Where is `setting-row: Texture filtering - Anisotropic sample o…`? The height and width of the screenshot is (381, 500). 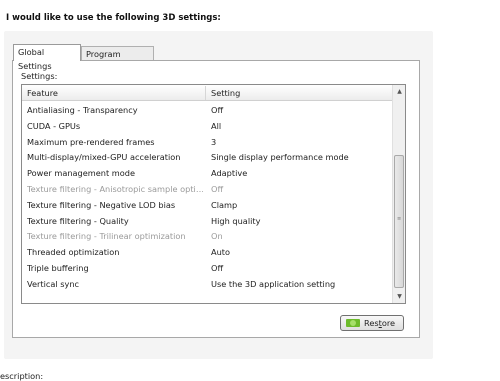
setting-row: Texture filtering - Anisotropic sample o… is located at coordinates (207, 189).